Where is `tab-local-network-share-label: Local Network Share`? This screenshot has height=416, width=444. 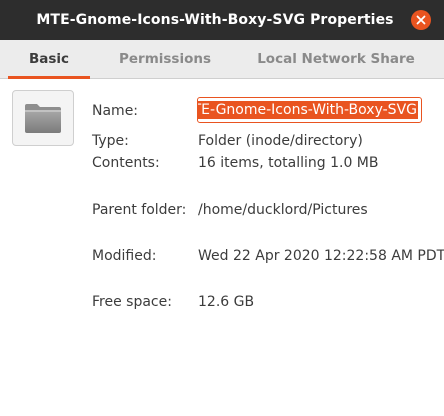 tab-local-network-share-label: Local Network Share is located at coordinates (336, 59).